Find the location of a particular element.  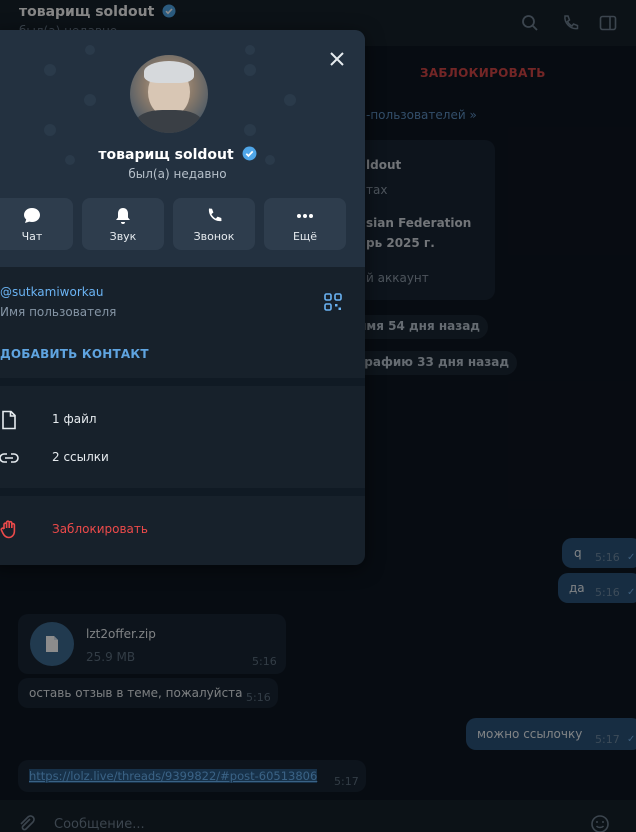

links-label: 2 ссылки is located at coordinates (80, 457).